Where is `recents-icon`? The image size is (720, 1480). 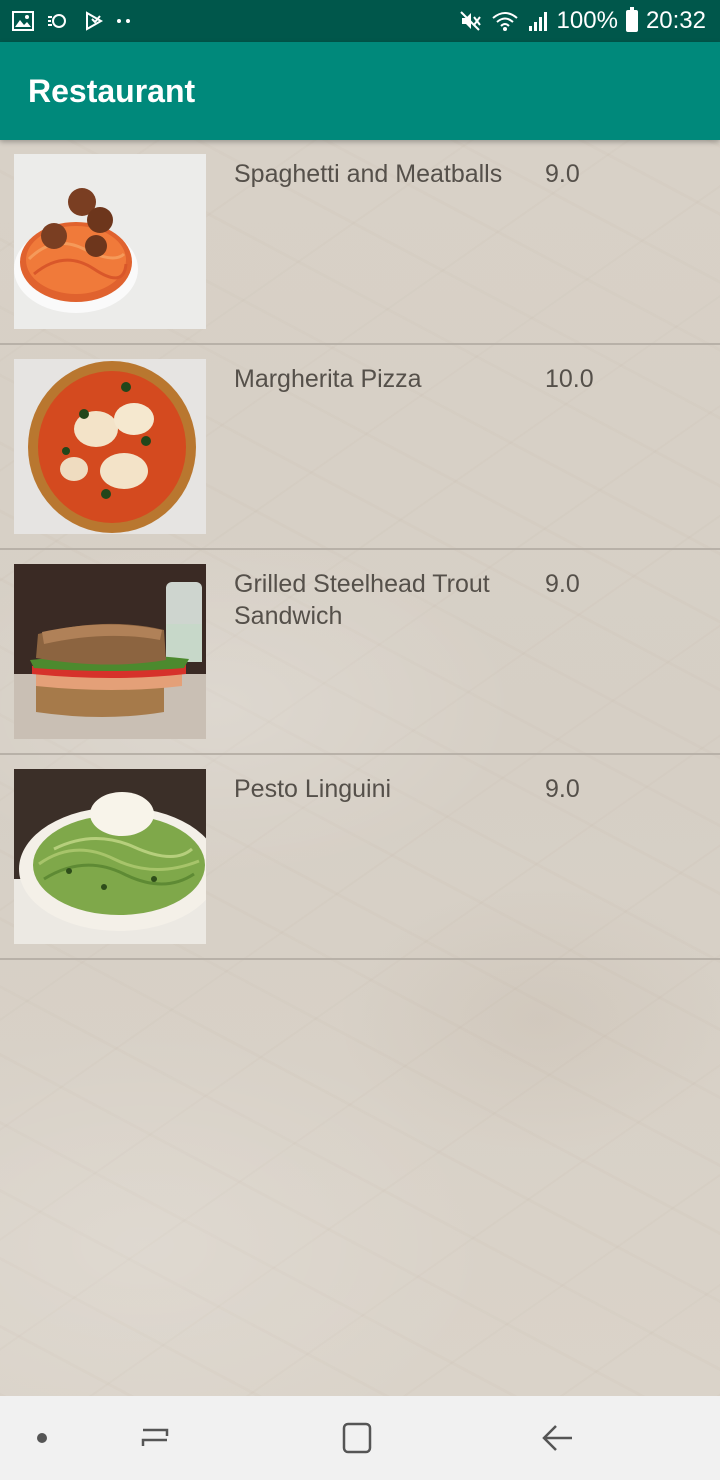
recents-icon is located at coordinates (155, 1438).